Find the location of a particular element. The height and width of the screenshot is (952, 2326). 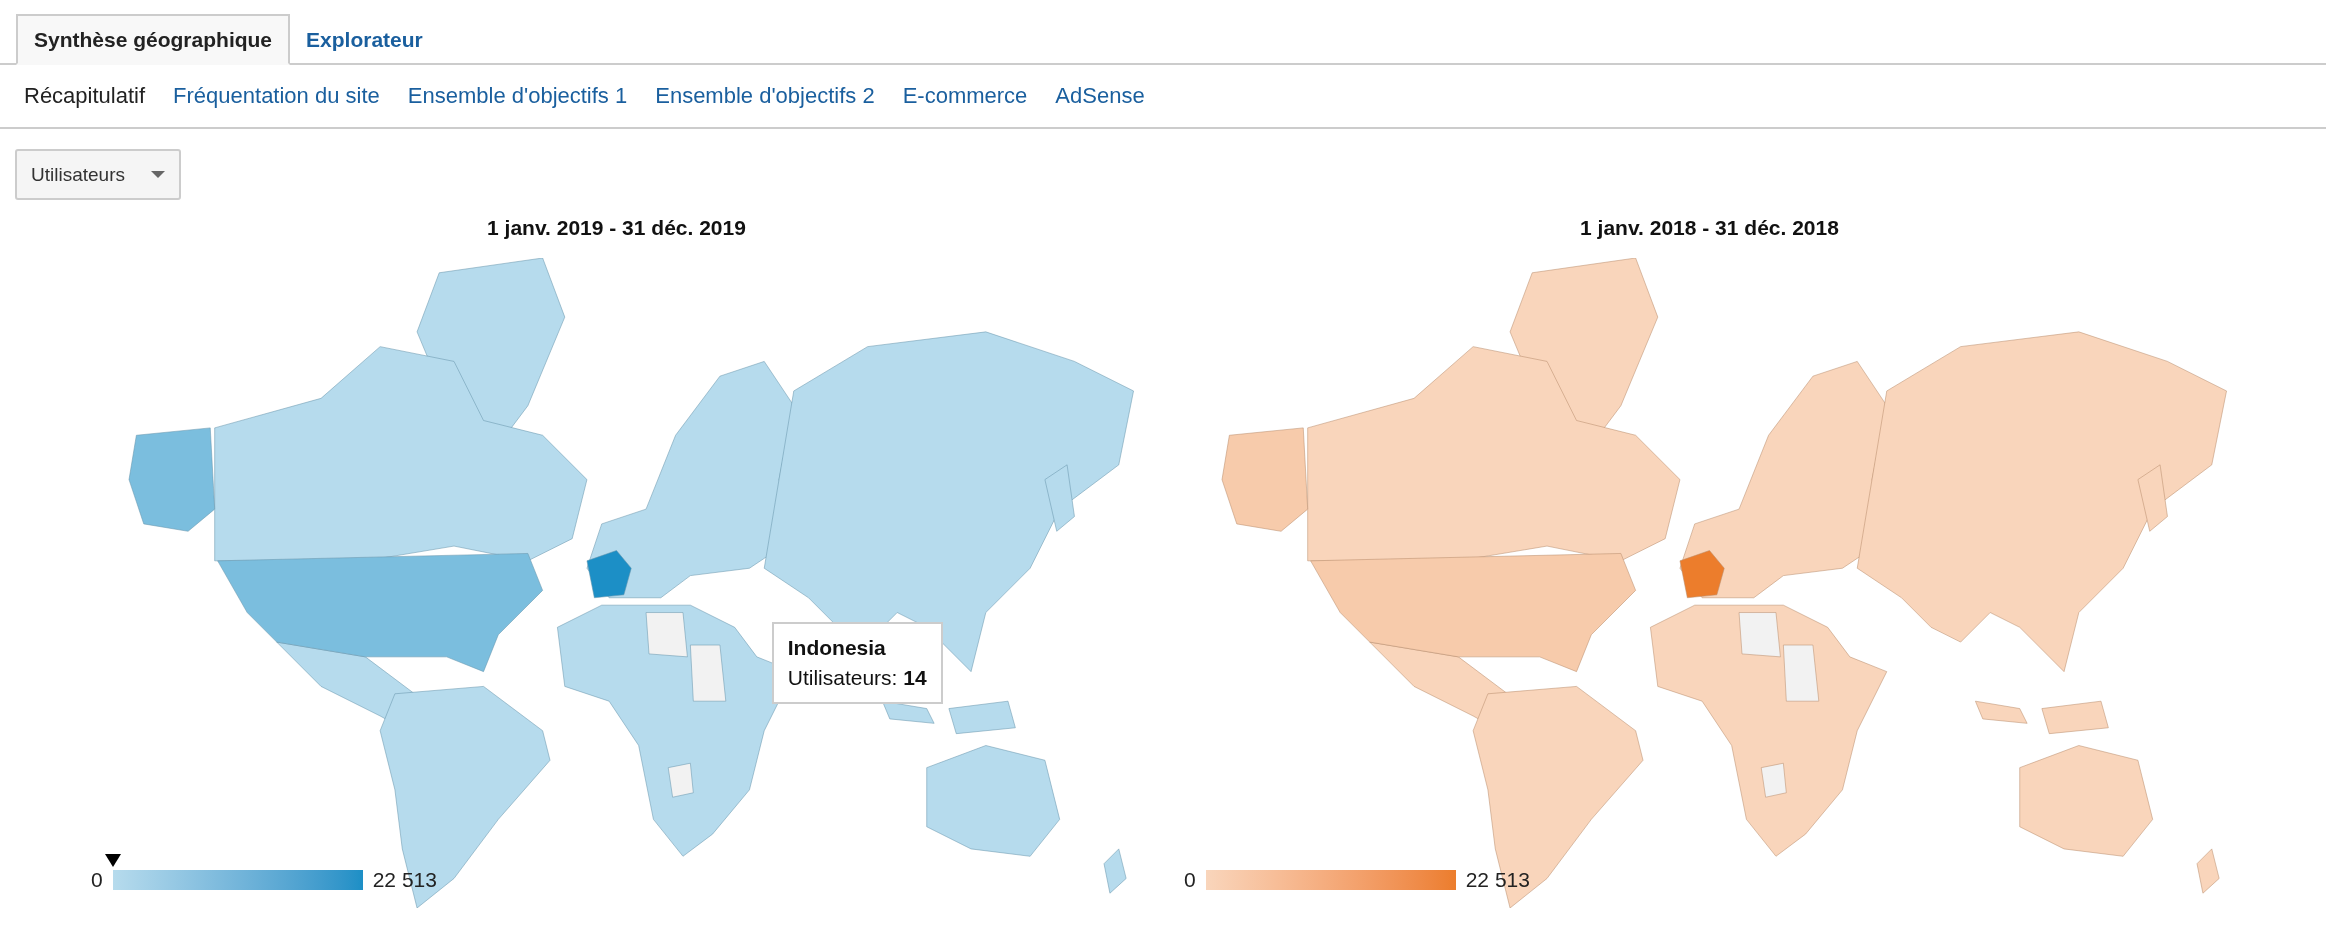

tooltip-value: Utilisateurs: 14 is located at coordinates (857, 678).